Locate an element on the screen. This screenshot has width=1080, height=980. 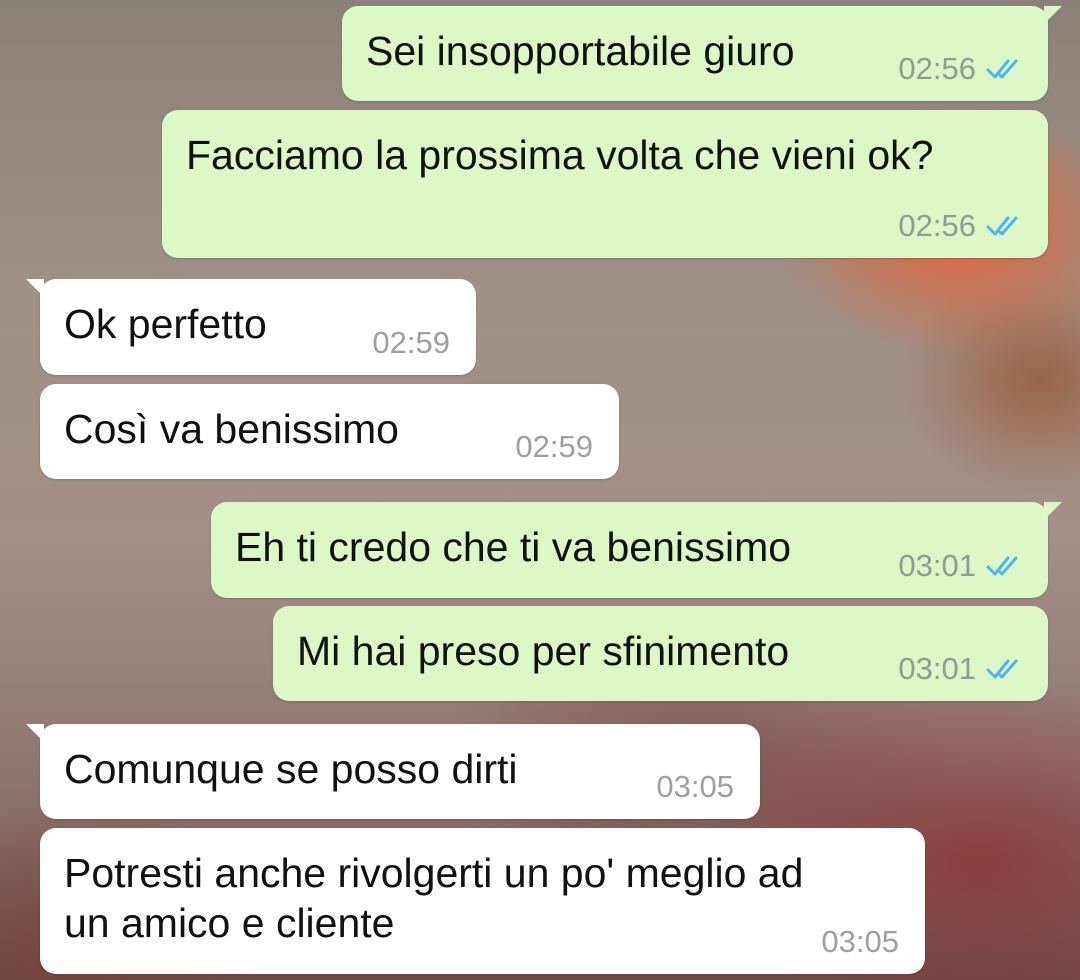
message-text: Così va benissimo is located at coordinates (231, 429).